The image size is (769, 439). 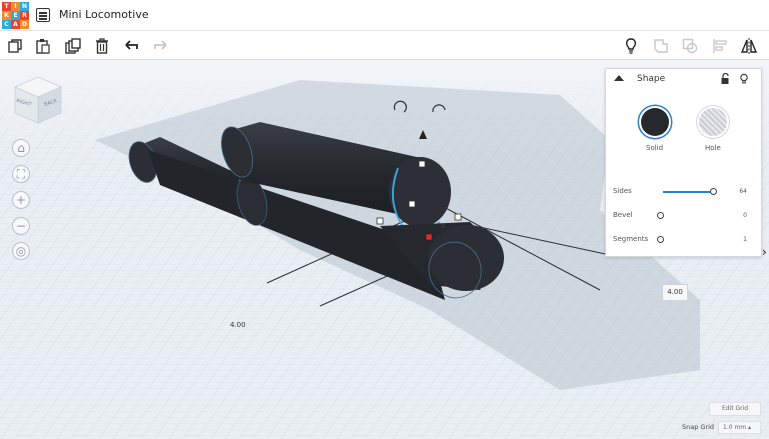 What do you see at coordinates (6, 24) in the screenshot?
I see `logo-letter: C` at bounding box center [6, 24].